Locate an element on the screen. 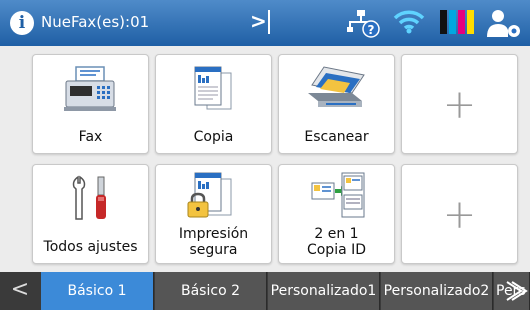 The width and height of the screenshot is (530, 310). scanner-icon is located at coordinates (336, 86).